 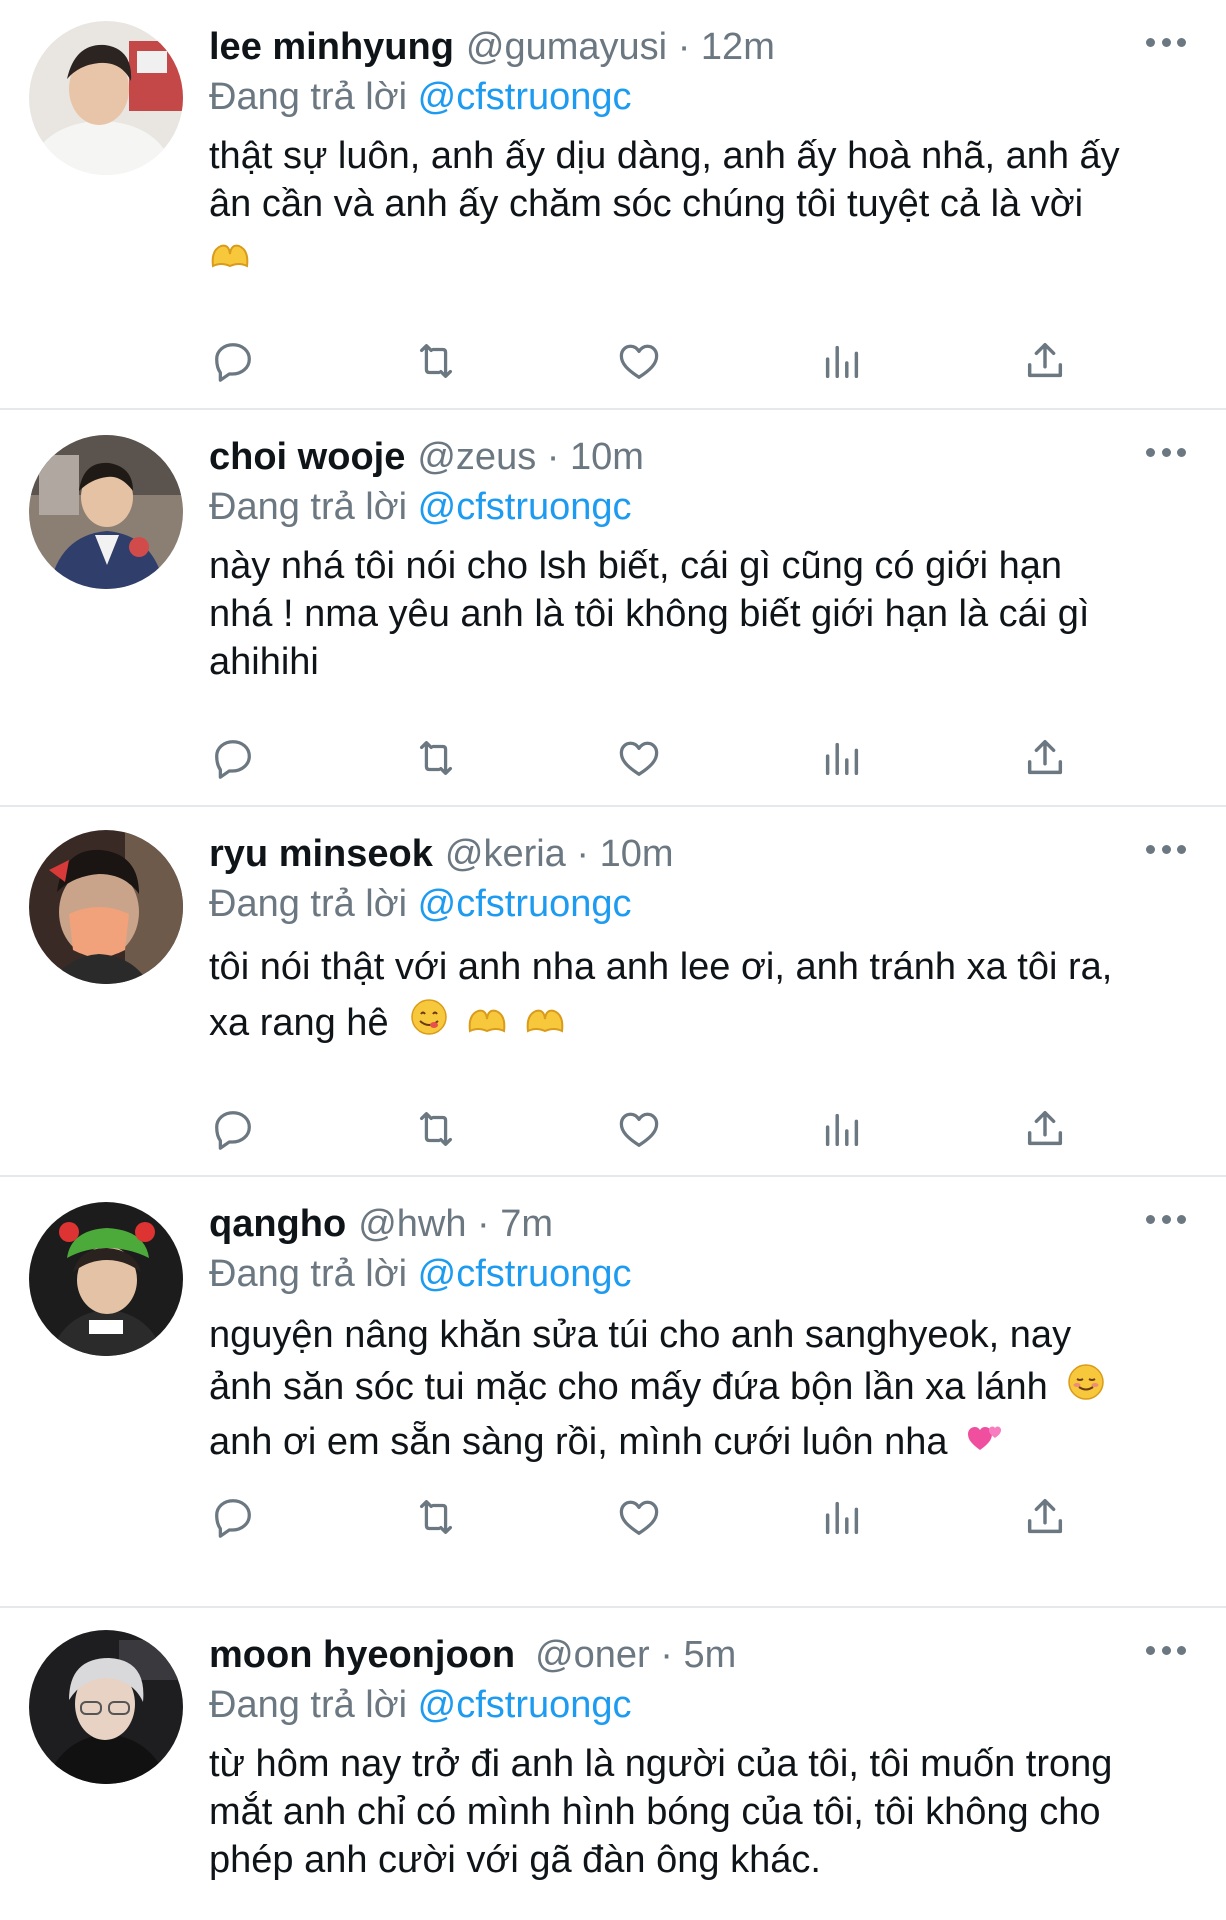 I want to click on display-name: qangho, so click(x=277, y=1224).